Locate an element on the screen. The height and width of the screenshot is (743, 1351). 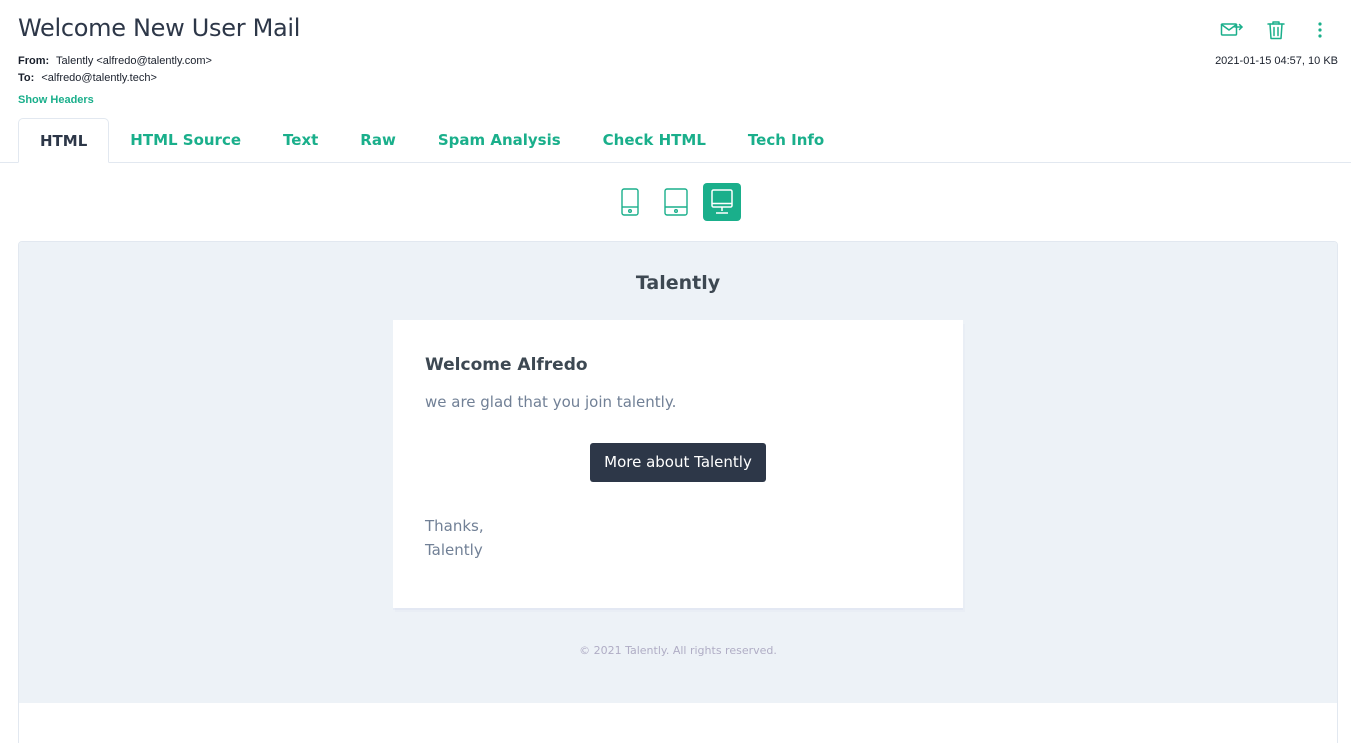
forward-icon is located at coordinates (1232, 30).